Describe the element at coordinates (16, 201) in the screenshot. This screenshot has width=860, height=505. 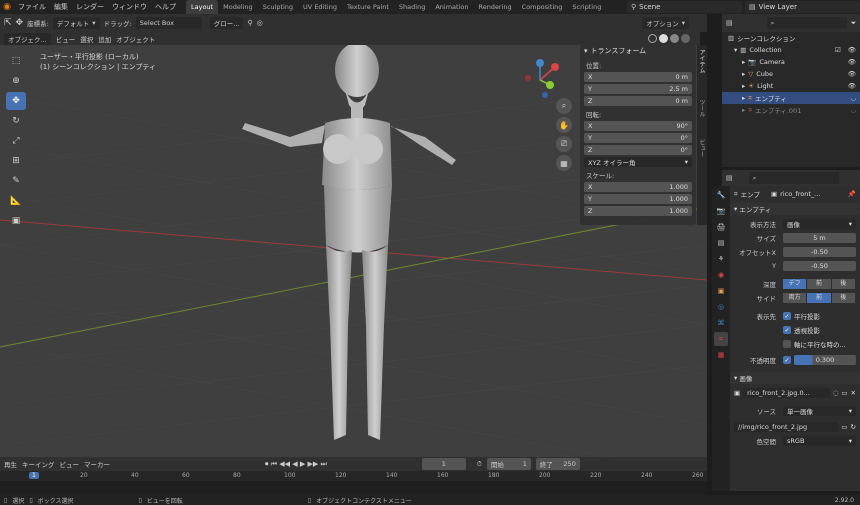
I see `measure-tool-icon: 📐` at that location.